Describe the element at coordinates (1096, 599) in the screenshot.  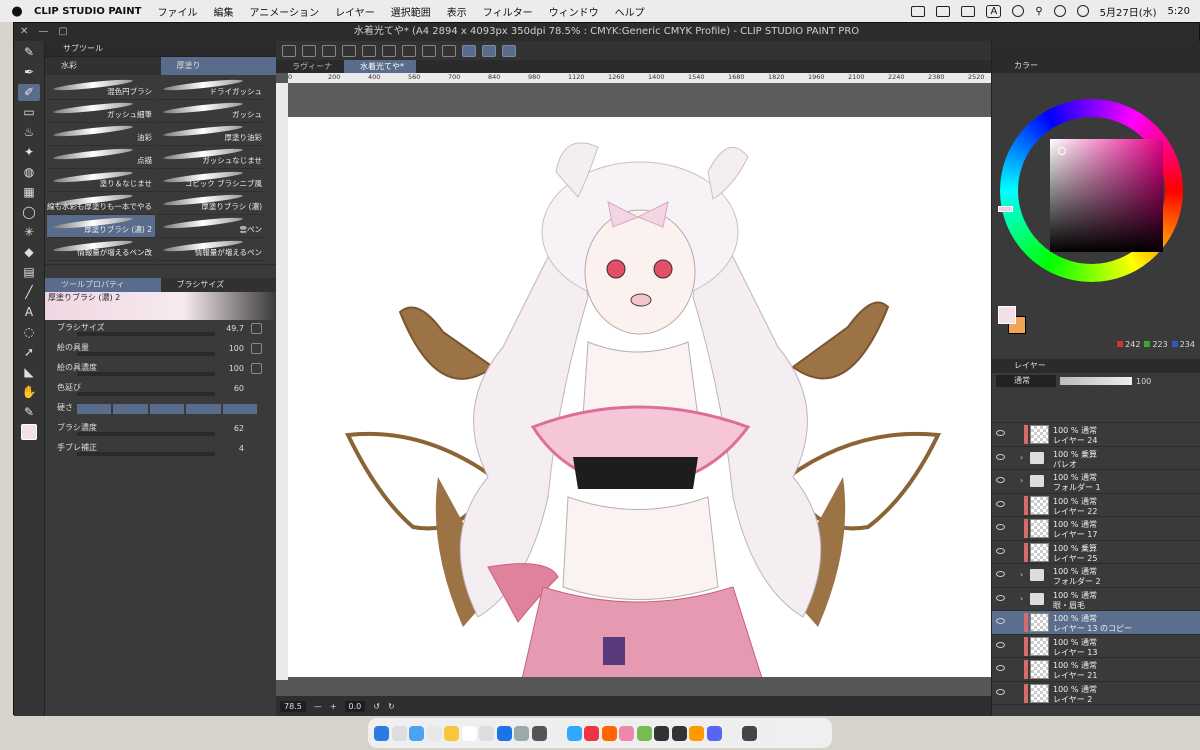
I see `layer-row: › 100 % 通常 眼・眉毛` at that location.